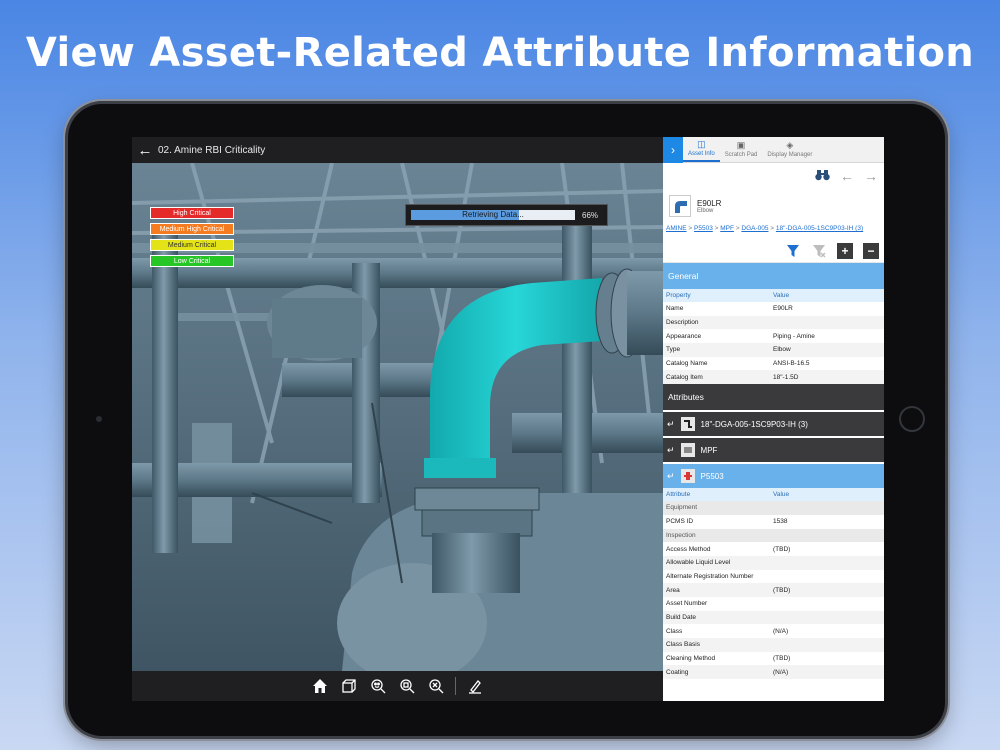  I want to click on tab-scratch-pad: ▣ Scratch Pad, so click(741, 149).